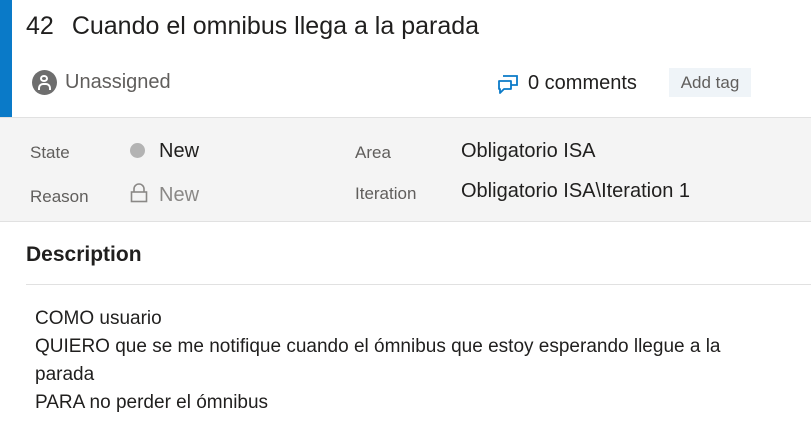  I want to click on work-item-color-bar, so click(6, 58).